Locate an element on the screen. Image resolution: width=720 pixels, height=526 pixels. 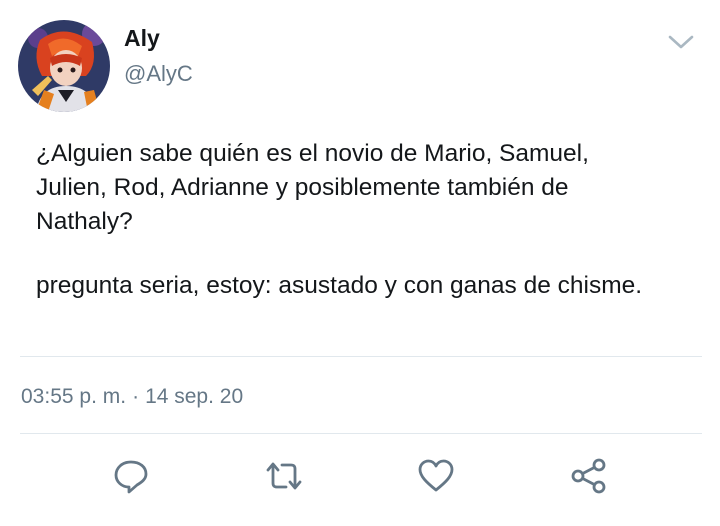
avatar is located at coordinates (64, 66).